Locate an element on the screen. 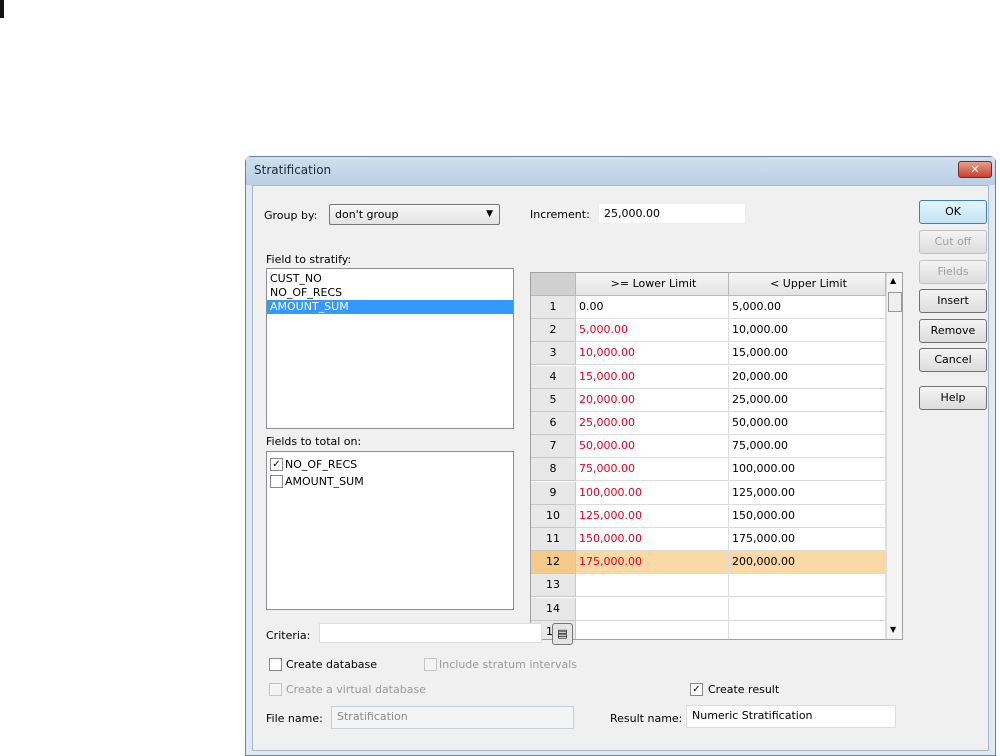 The width and height of the screenshot is (1000, 756). upper-limit-cell: 100,000.00 is located at coordinates (807, 470).